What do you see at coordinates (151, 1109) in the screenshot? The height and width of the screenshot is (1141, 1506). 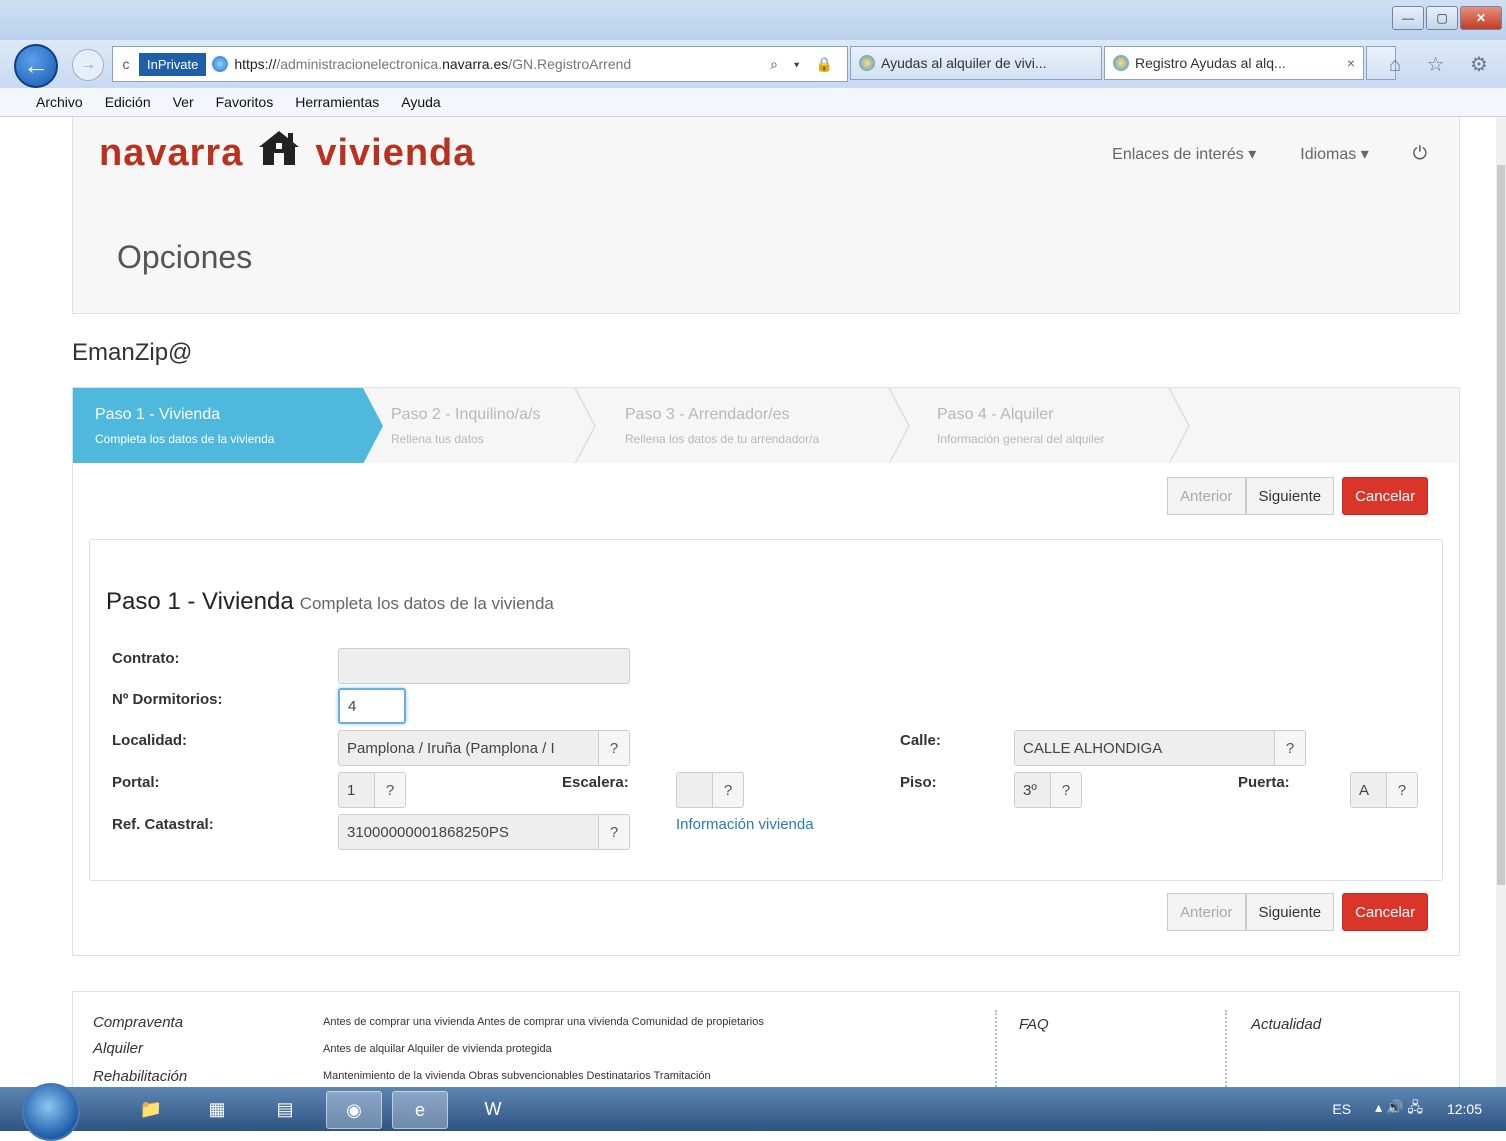 I see `taskbar-explorer: 📁` at bounding box center [151, 1109].